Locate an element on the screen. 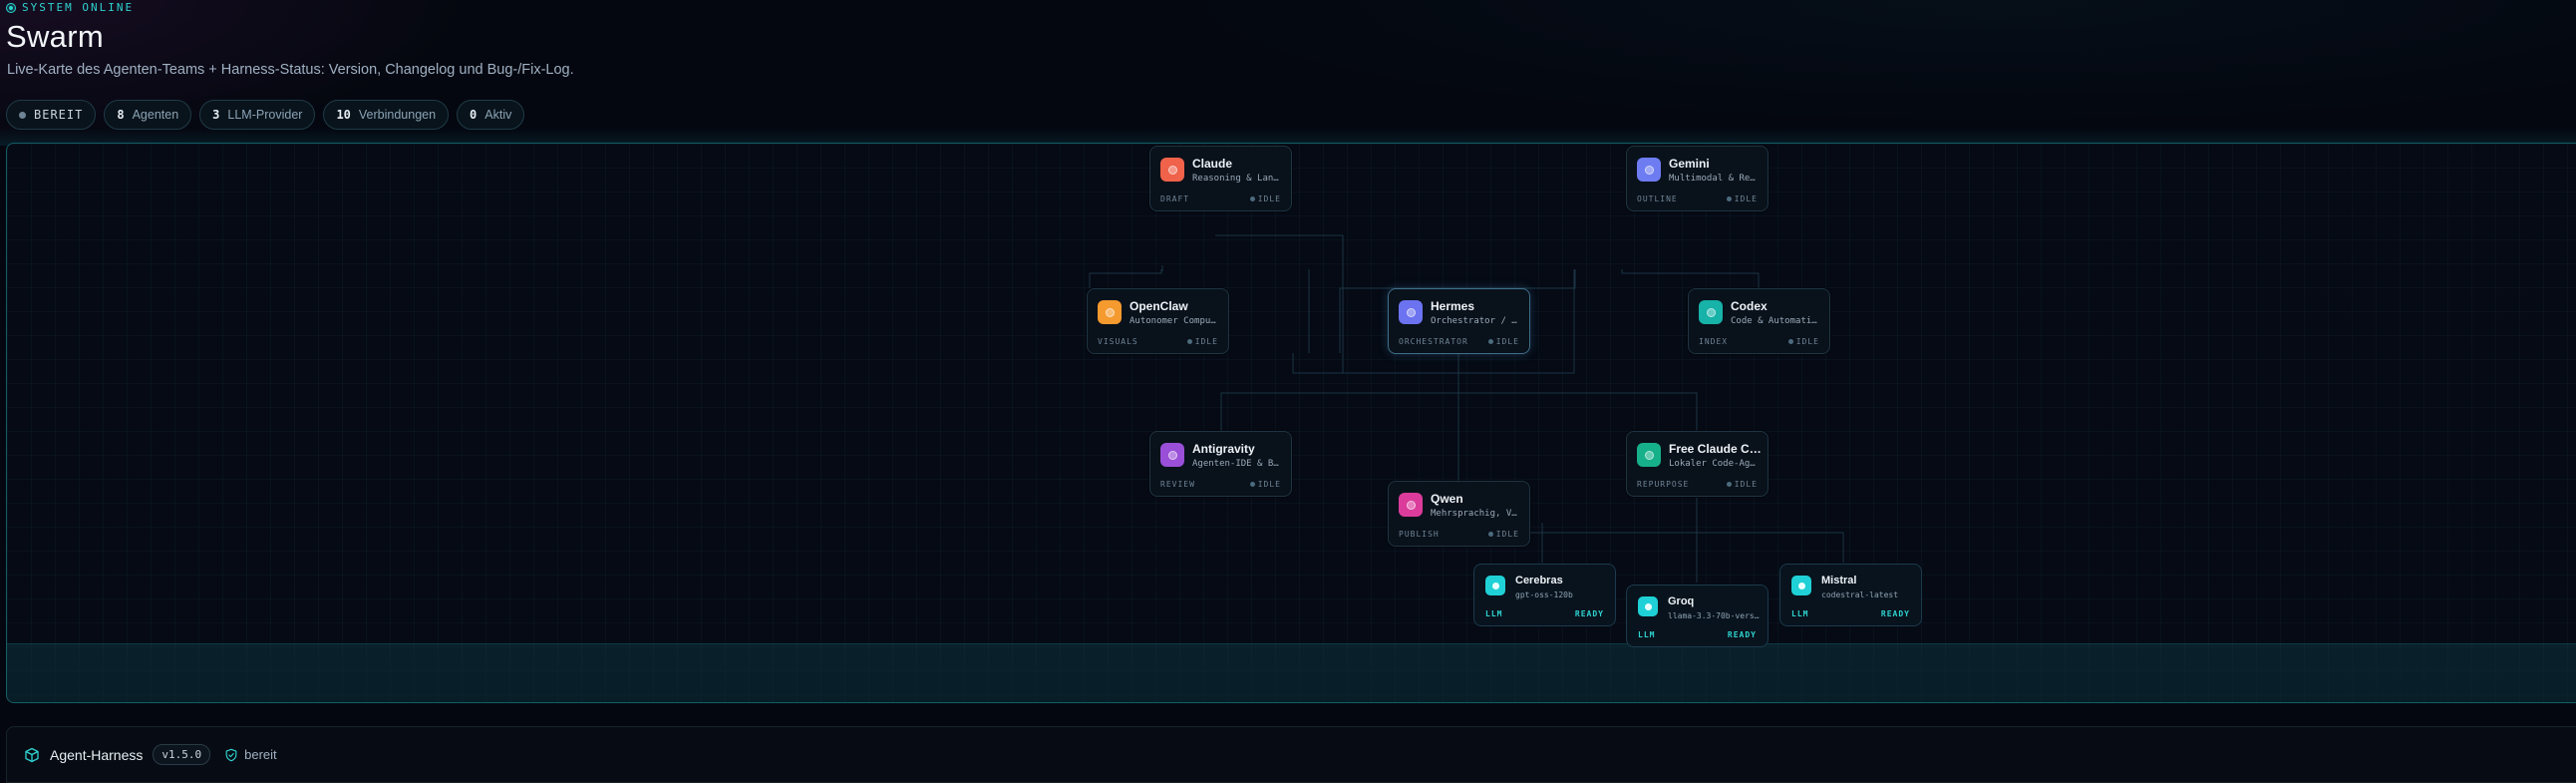  status-indicator-icon is located at coordinates (11, 8).